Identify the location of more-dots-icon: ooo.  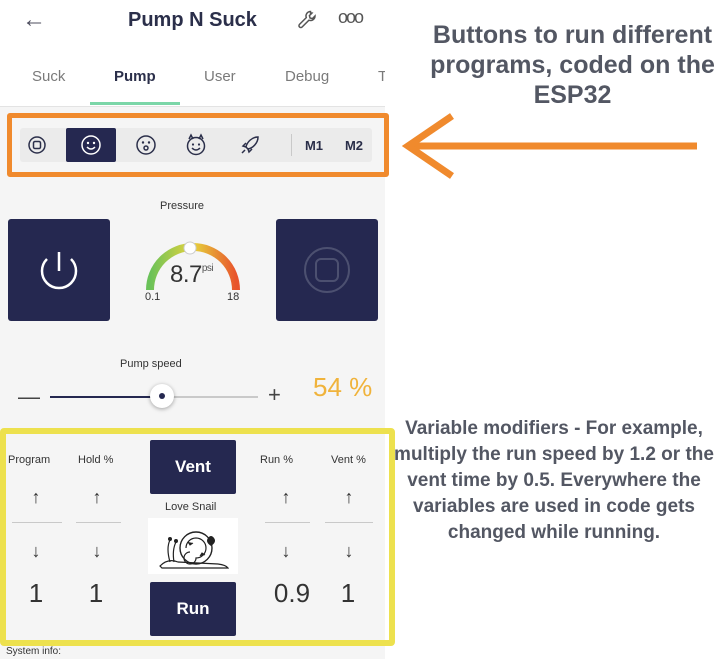
(351, 17).